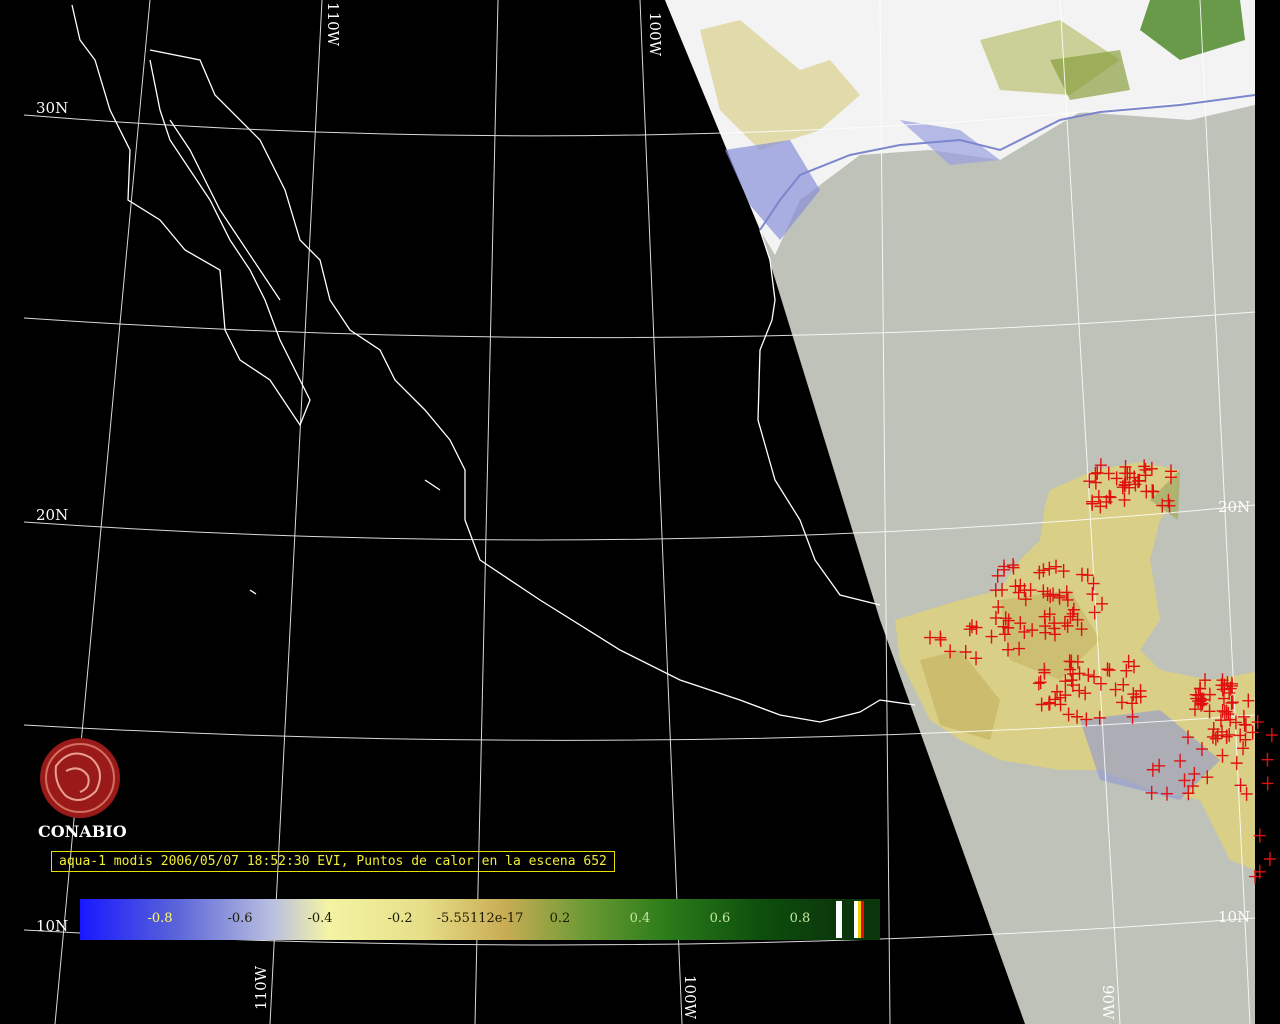 The height and width of the screenshot is (1024, 1280). What do you see at coordinates (560, 918) in the screenshot?
I see `colorbar-tick: 0.2` at bounding box center [560, 918].